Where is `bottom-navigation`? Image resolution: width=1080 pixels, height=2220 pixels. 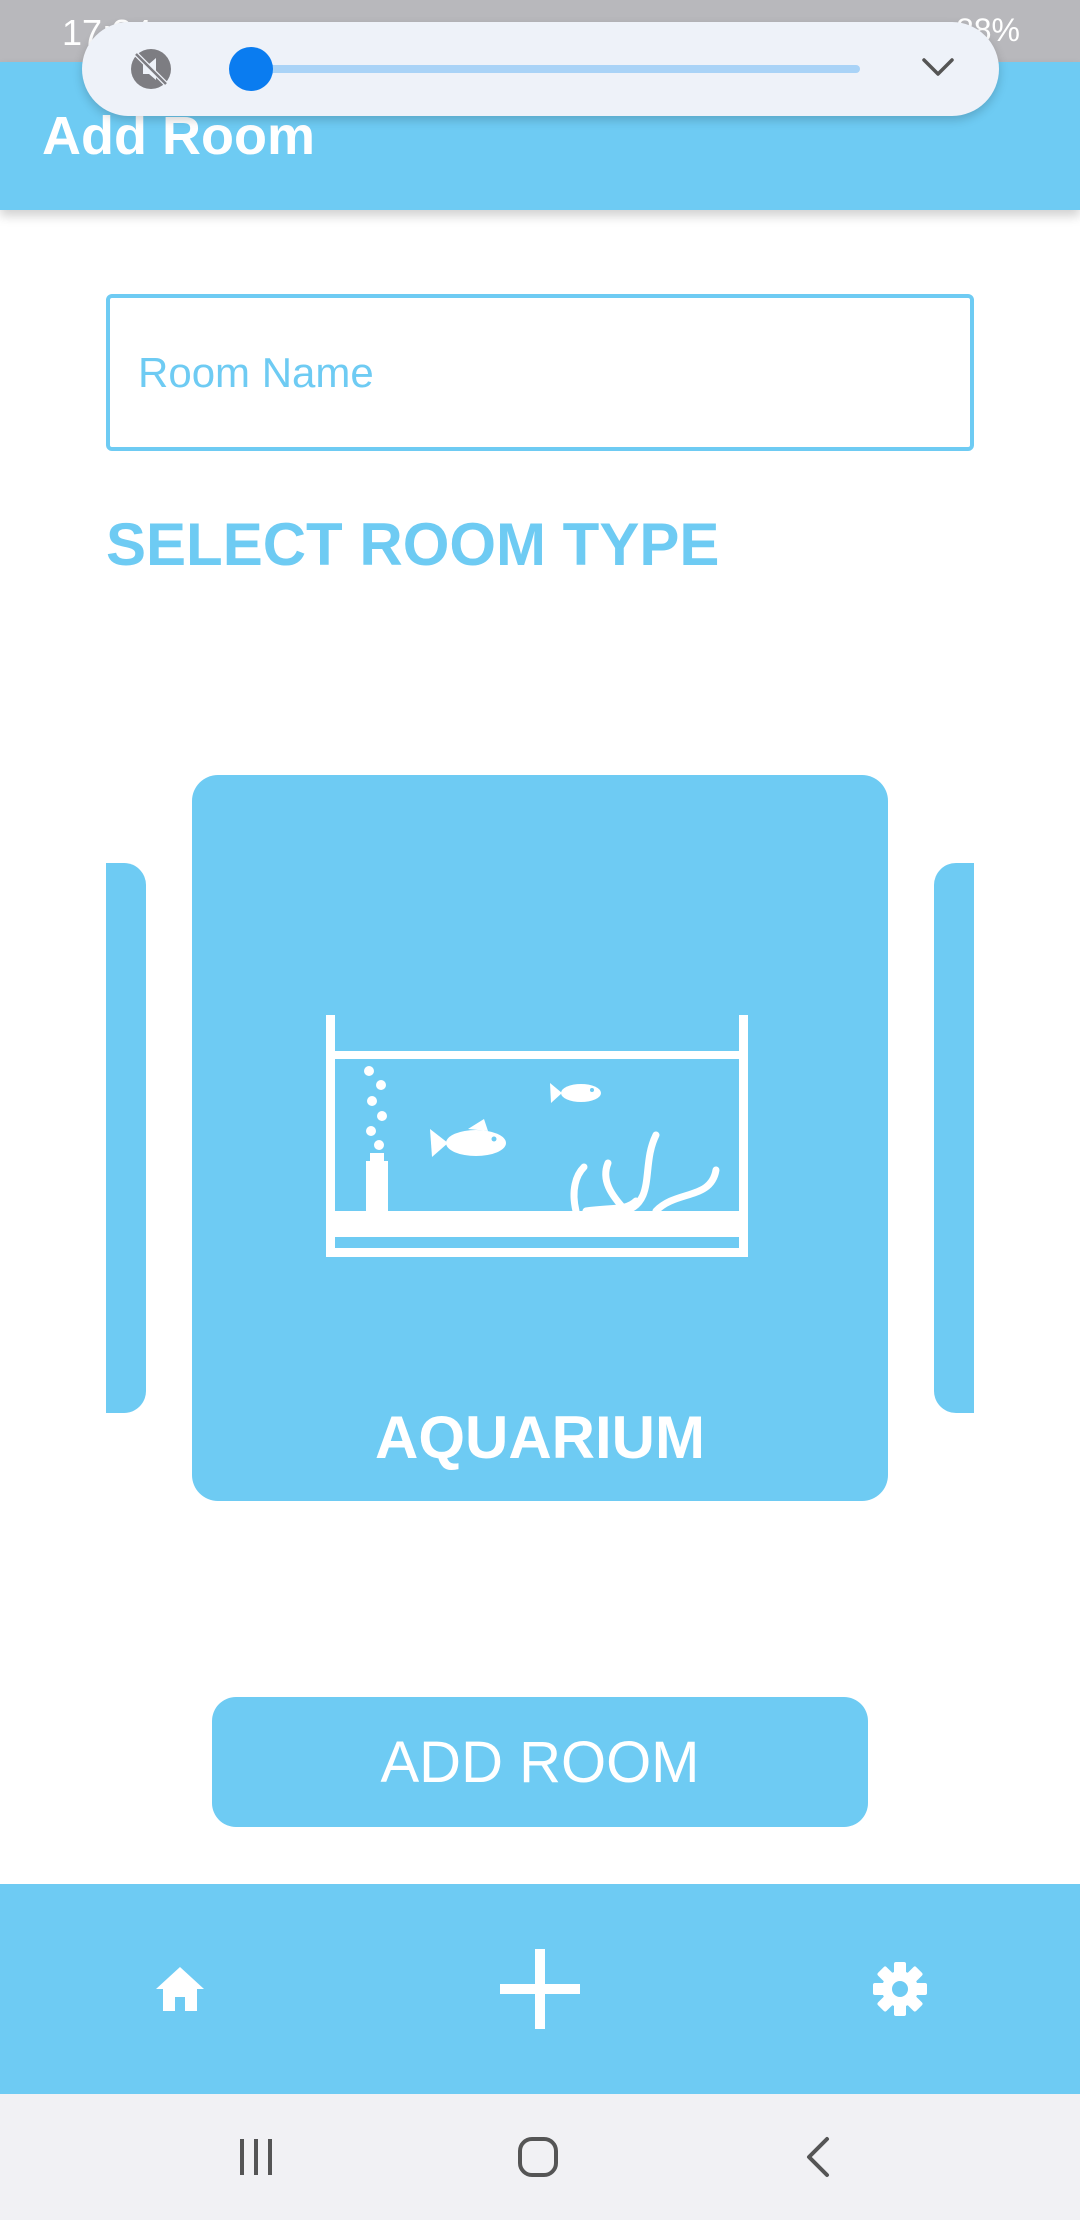
bottom-navigation is located at coordinates (540, 1989).